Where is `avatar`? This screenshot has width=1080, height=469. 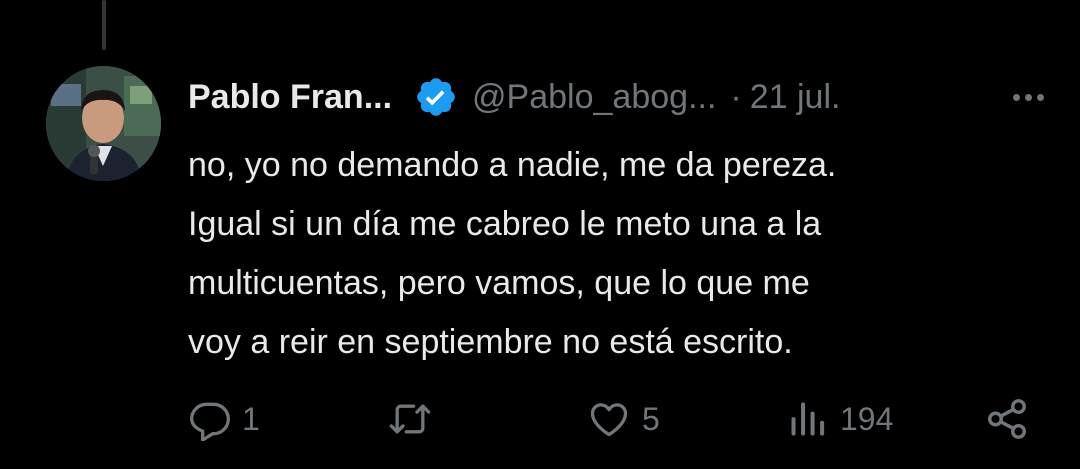 avatar is located at coordinates (103, 123).